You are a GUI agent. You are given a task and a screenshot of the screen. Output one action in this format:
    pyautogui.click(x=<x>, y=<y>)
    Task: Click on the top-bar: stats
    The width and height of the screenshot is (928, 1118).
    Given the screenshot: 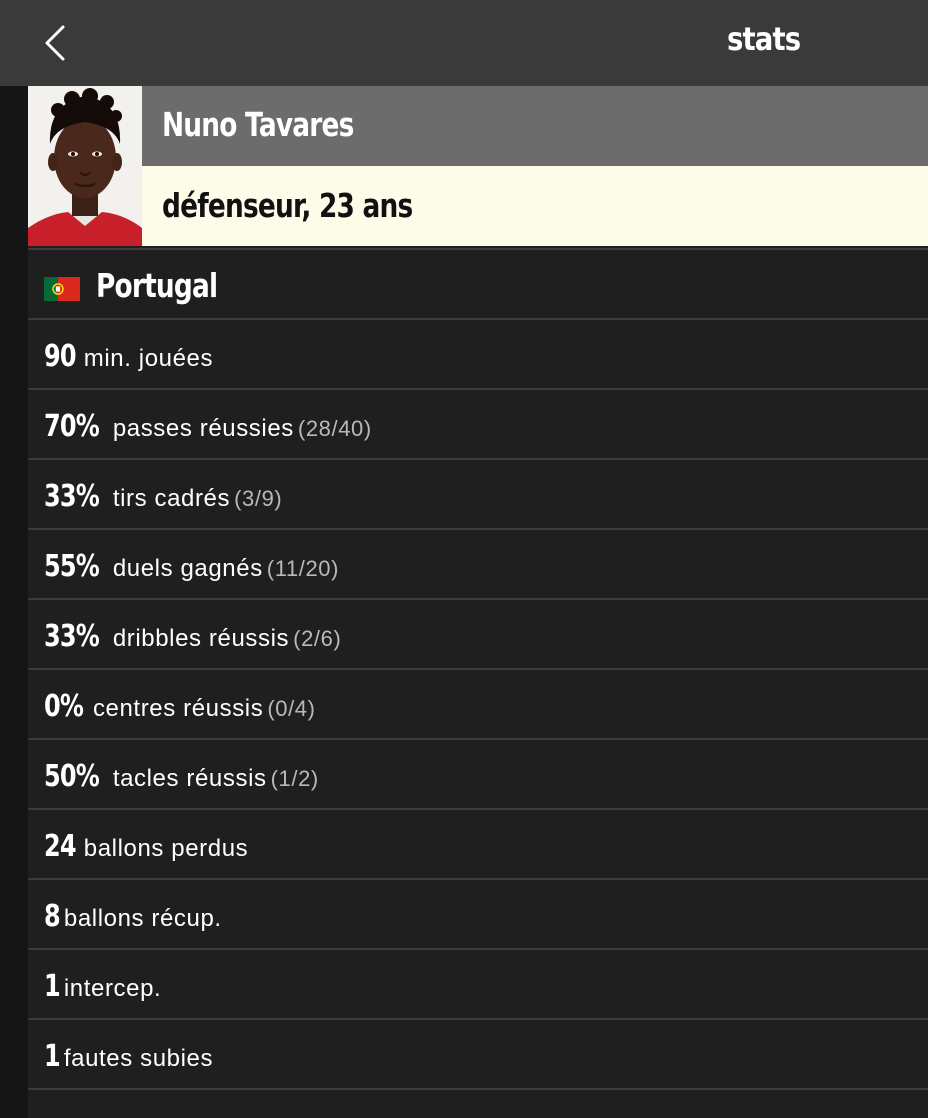 What is the action you would take?
    pyautogui.click(x=464, y=43)
    